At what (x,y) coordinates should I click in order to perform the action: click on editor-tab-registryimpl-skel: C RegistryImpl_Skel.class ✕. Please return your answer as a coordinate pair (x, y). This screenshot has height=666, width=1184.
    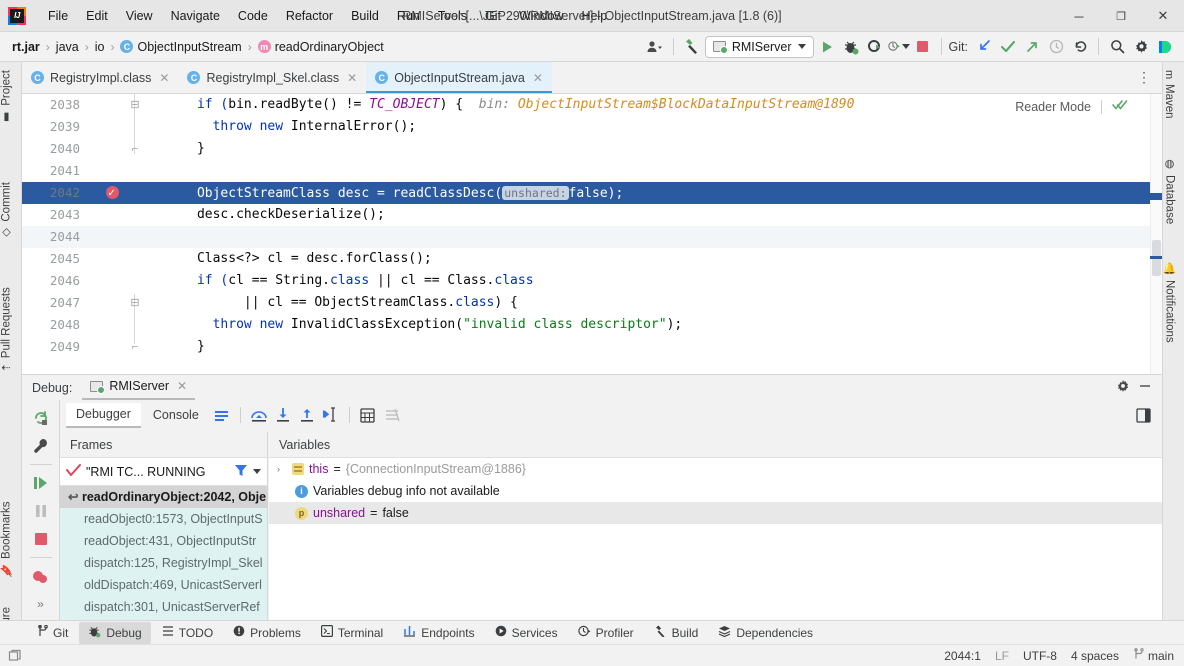
    Looking at the image, I should click on (272, 77).